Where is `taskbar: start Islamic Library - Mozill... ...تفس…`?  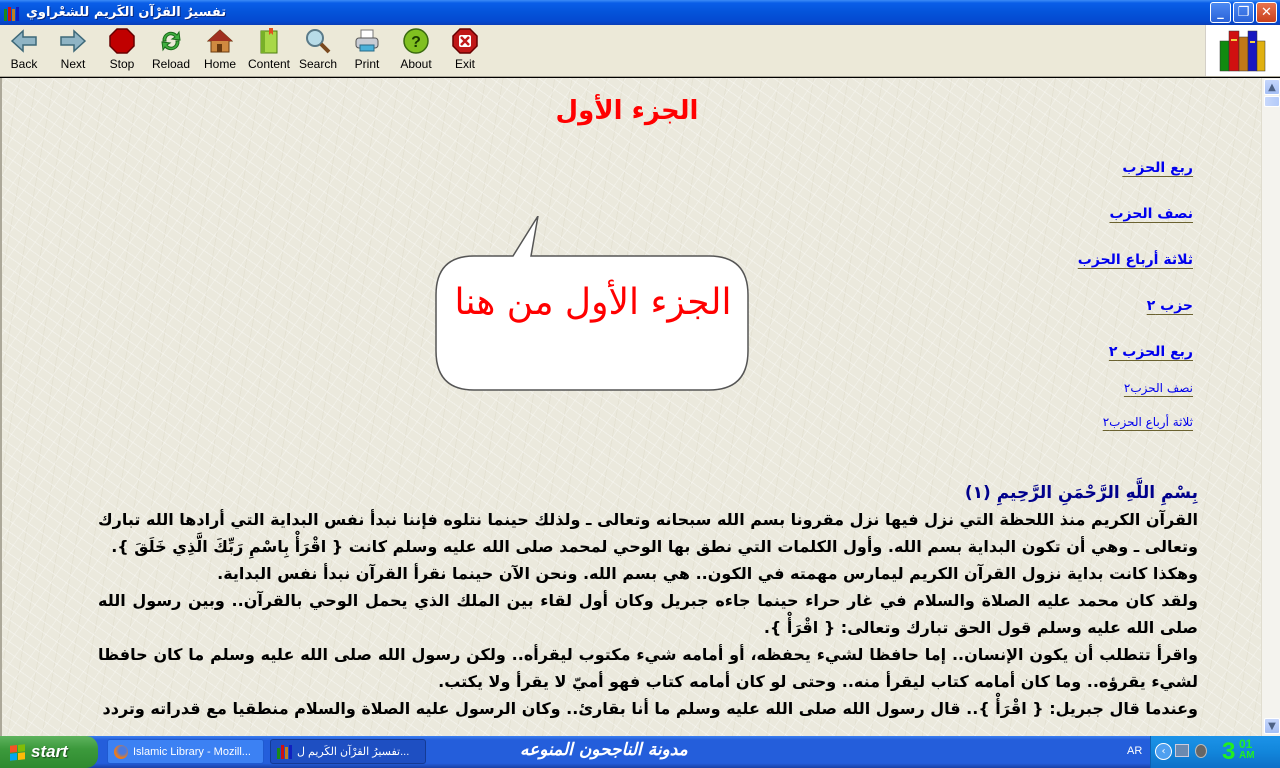 taskbar: start Islamic Library - Mozill... ...تفس… is located at coordinates (640, 752).